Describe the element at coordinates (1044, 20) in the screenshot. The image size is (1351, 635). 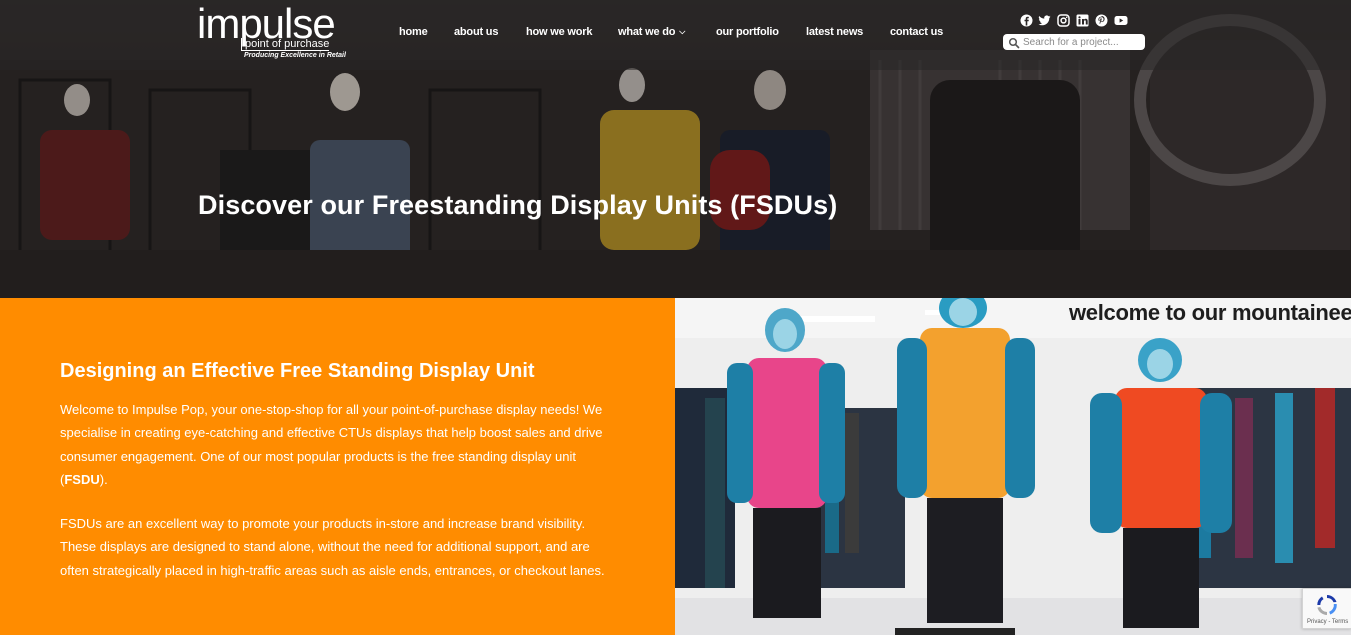
I see `twitter-icon` at that location.